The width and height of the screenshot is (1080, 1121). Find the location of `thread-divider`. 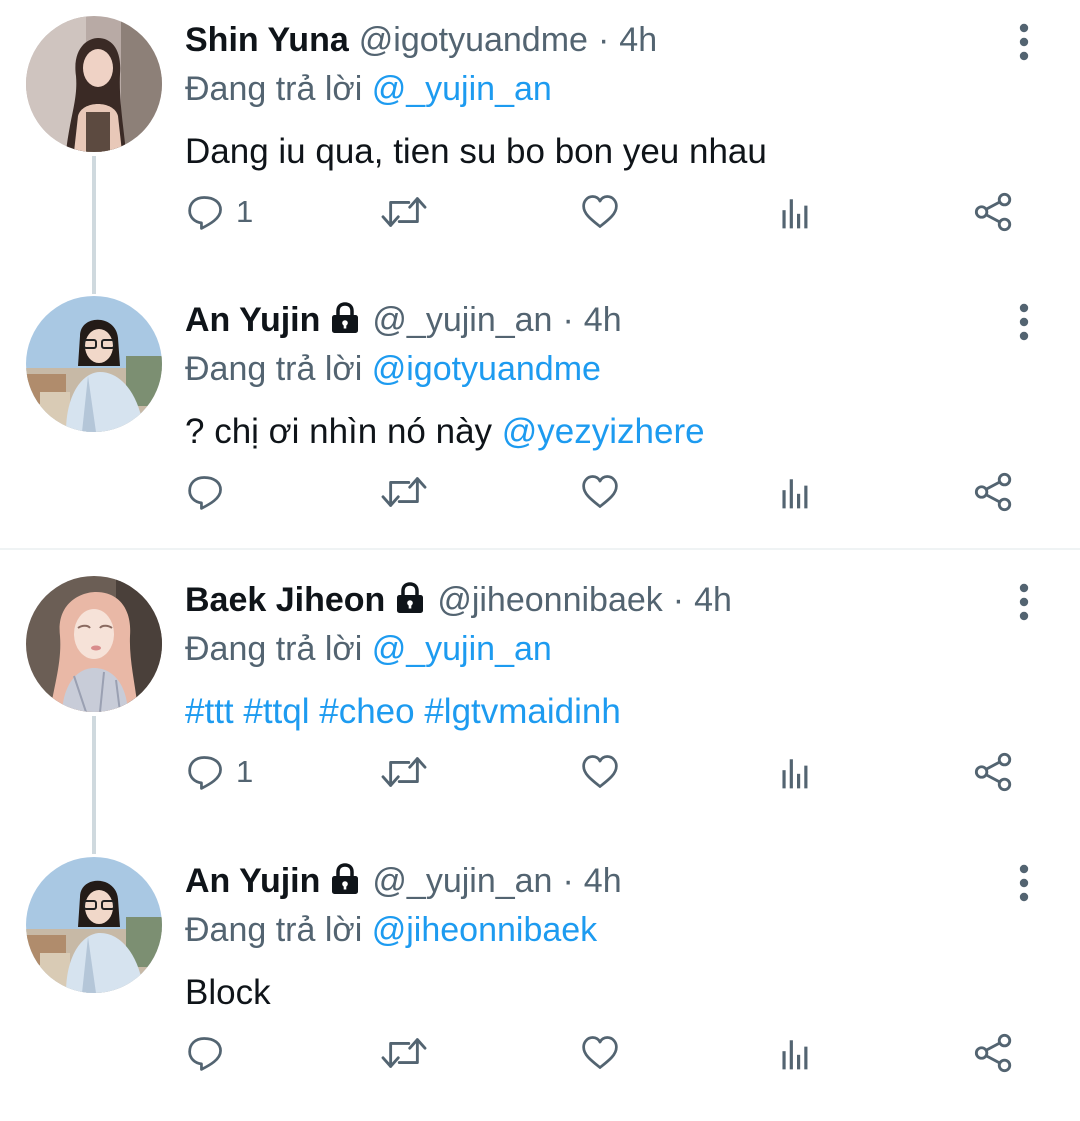

thread-divider is located at coordinates (540, 549).